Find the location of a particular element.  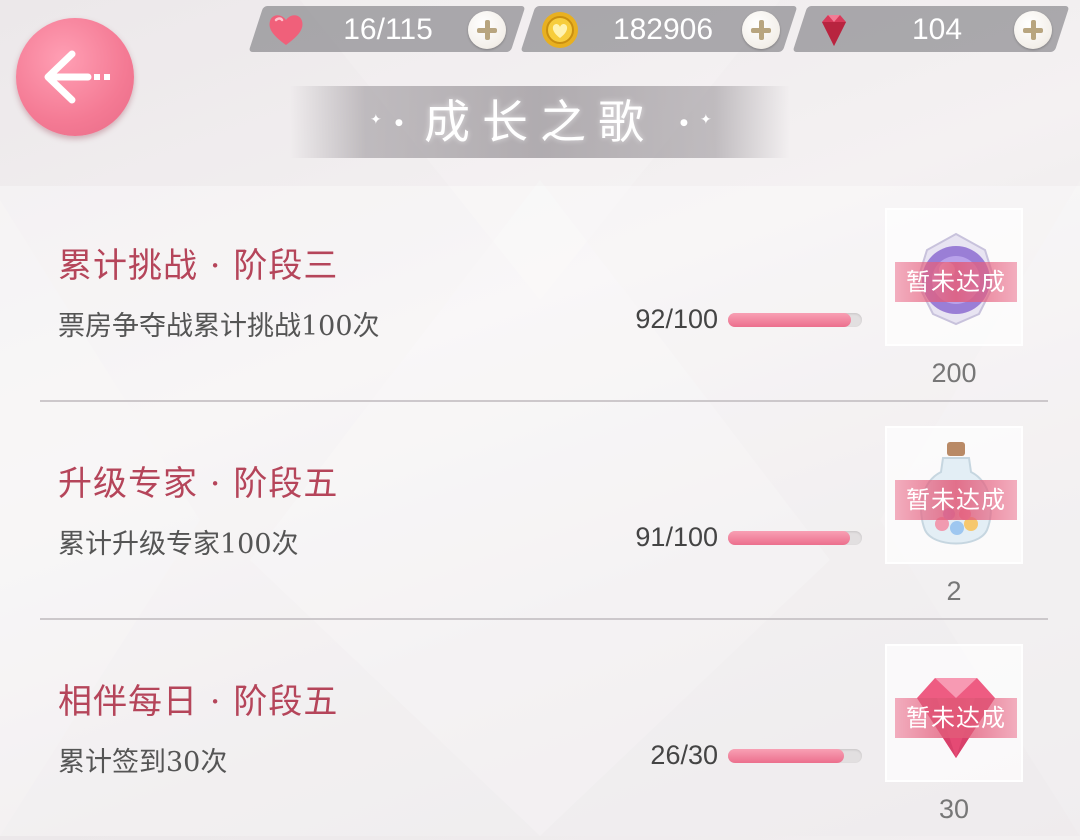

gold-coin-icon is located at coordinates (560, 30).